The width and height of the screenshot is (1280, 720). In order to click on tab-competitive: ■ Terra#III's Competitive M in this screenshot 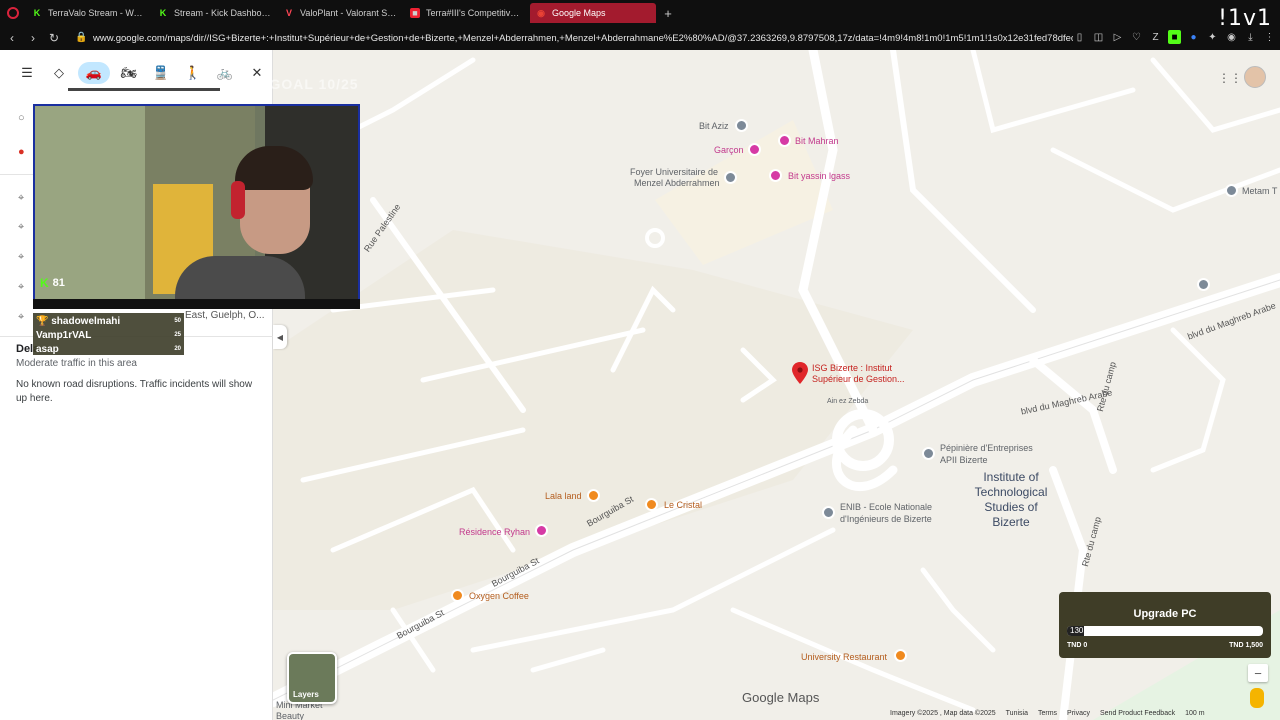, I will do `click(467, 13)`.